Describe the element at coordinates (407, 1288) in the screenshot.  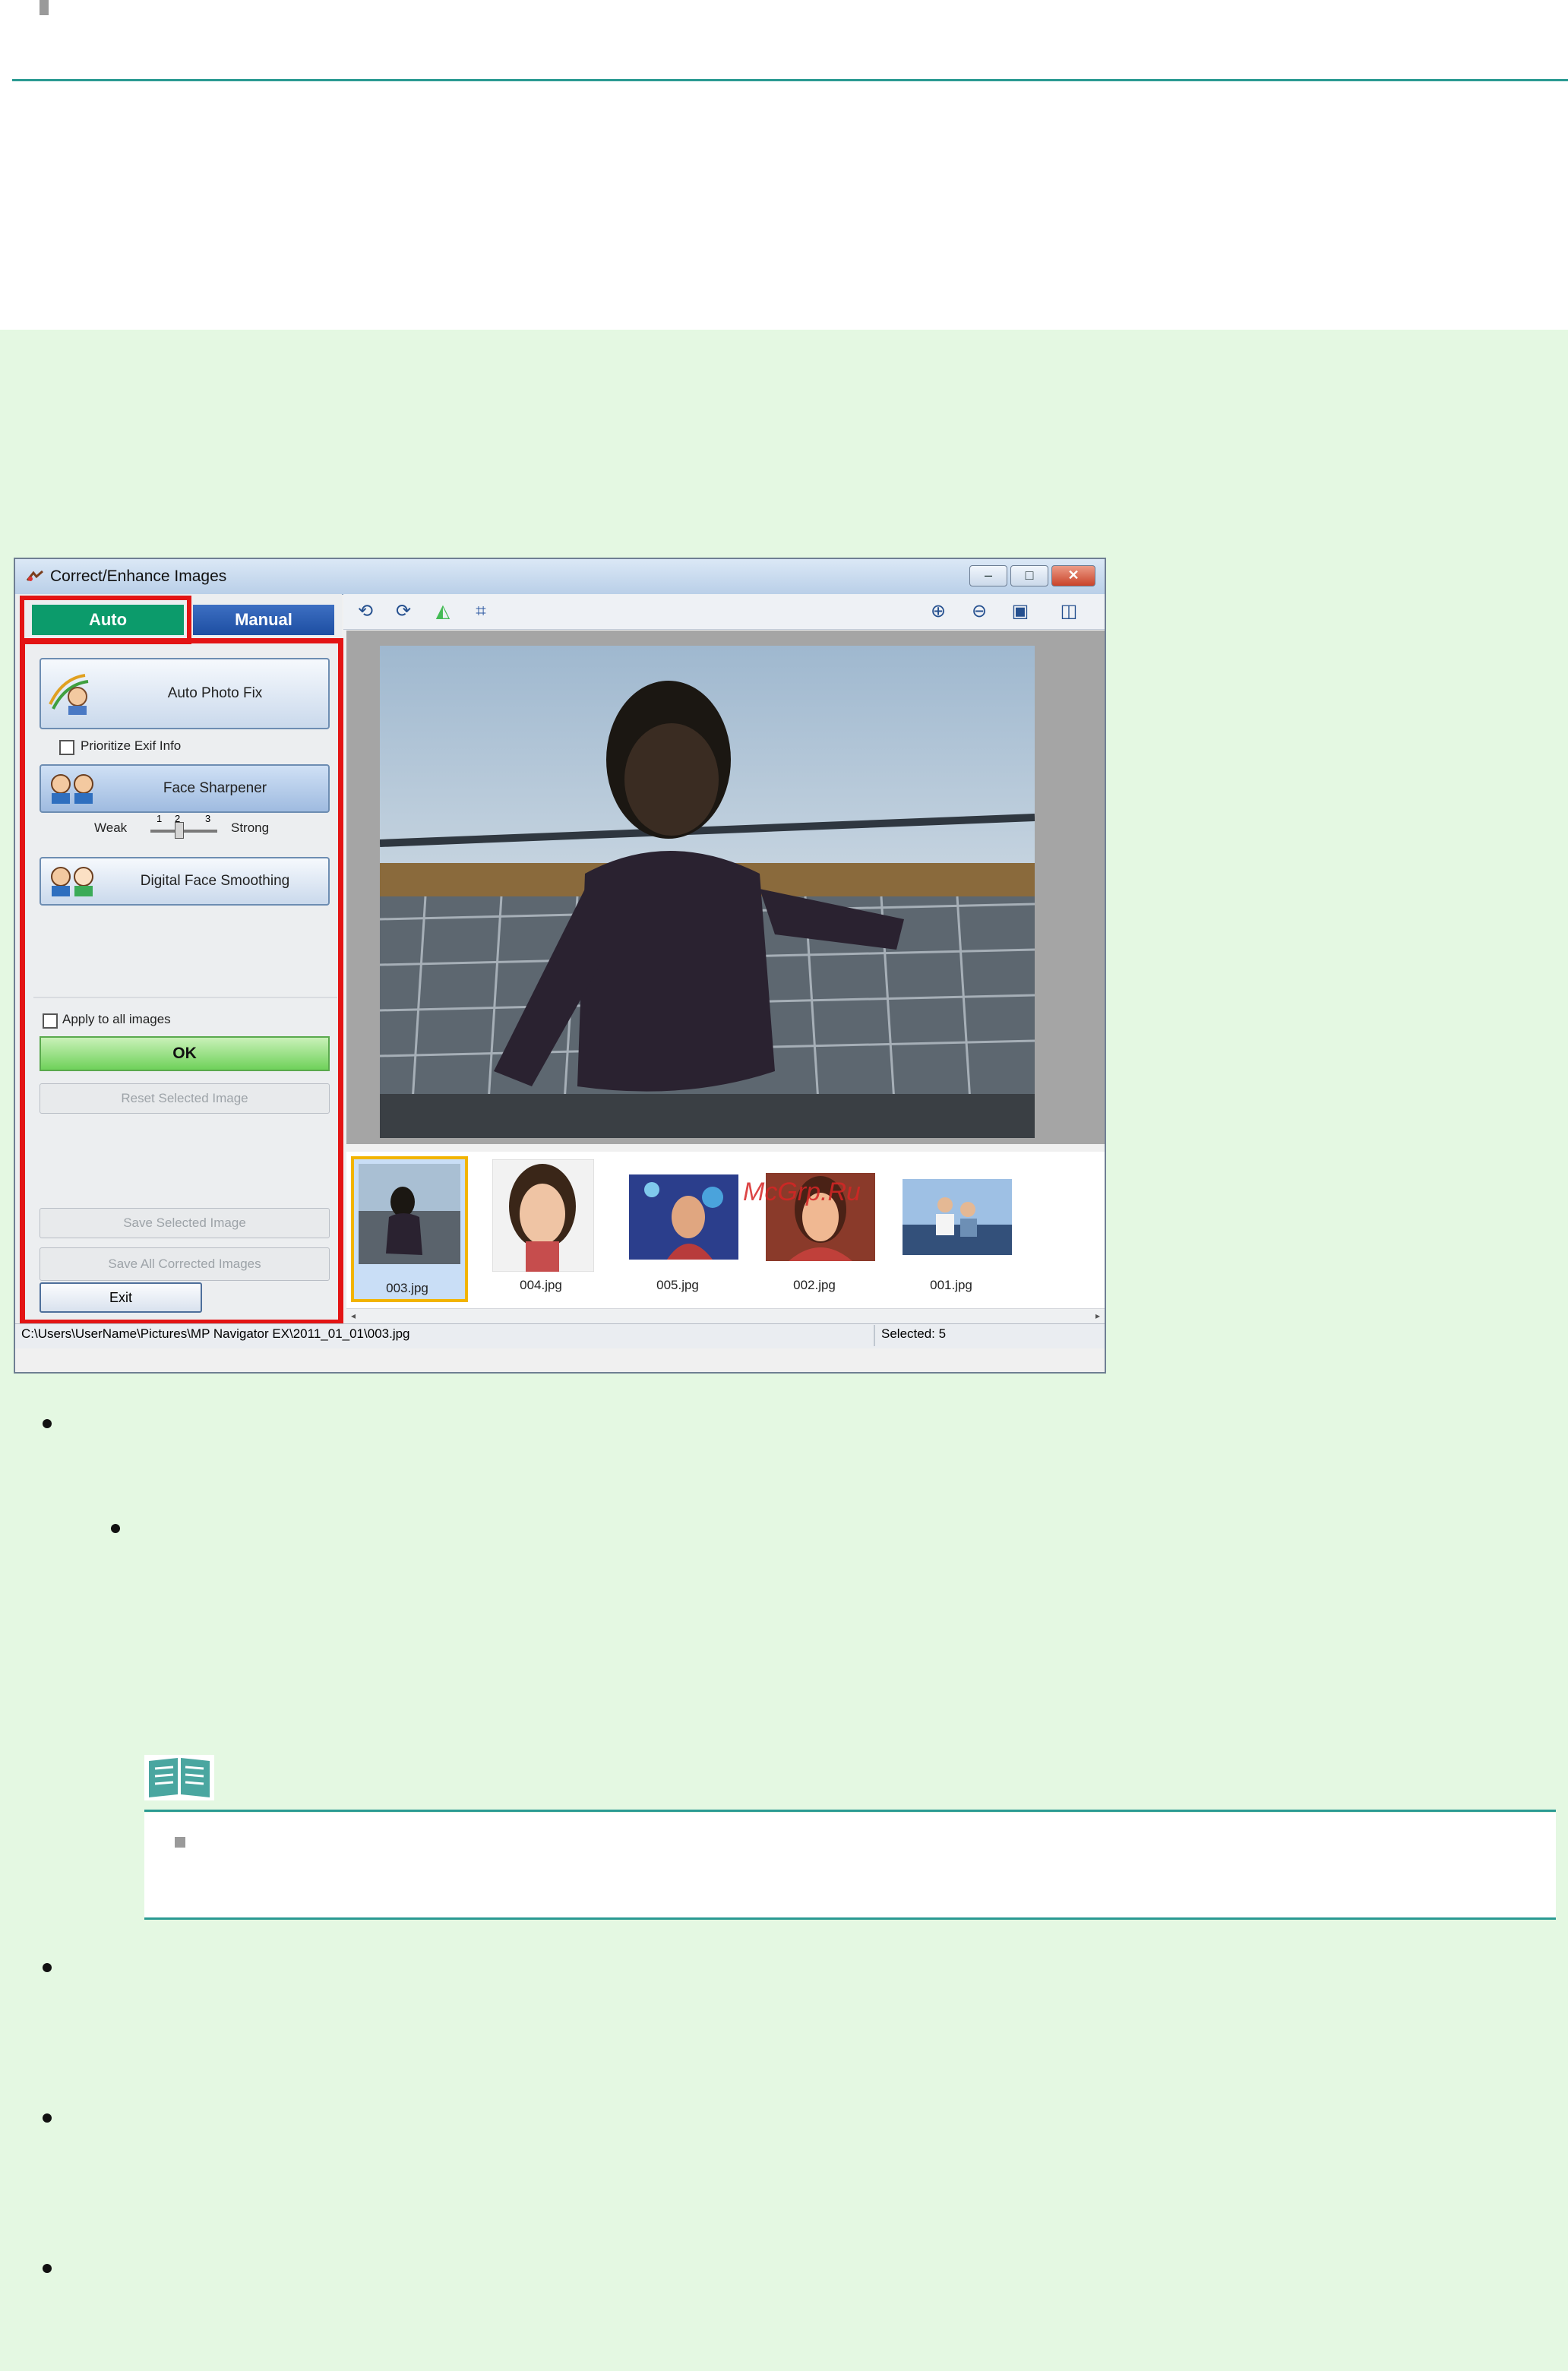
I see `thumbnail-caption: 003.jpg` at that location.